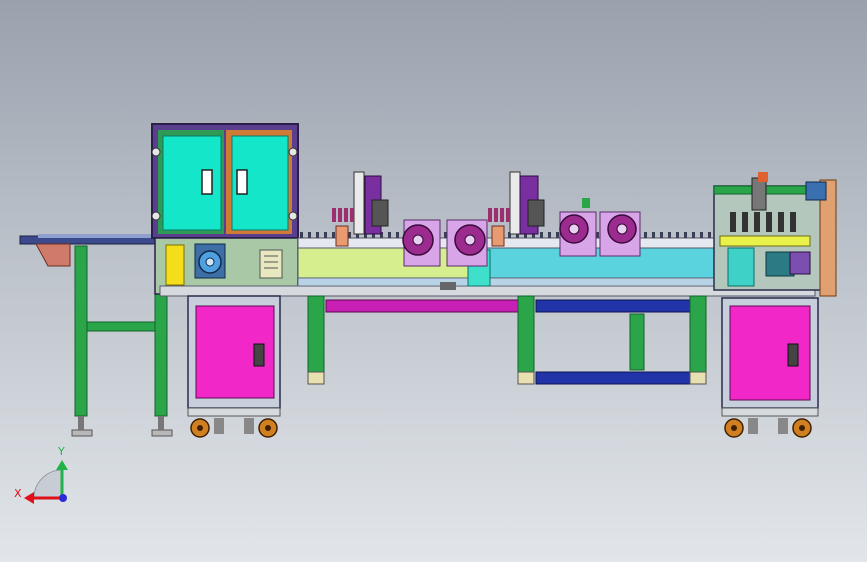 This screenshot has width=867, height=562. I want to click on rail-tracks, so click(508, 282).